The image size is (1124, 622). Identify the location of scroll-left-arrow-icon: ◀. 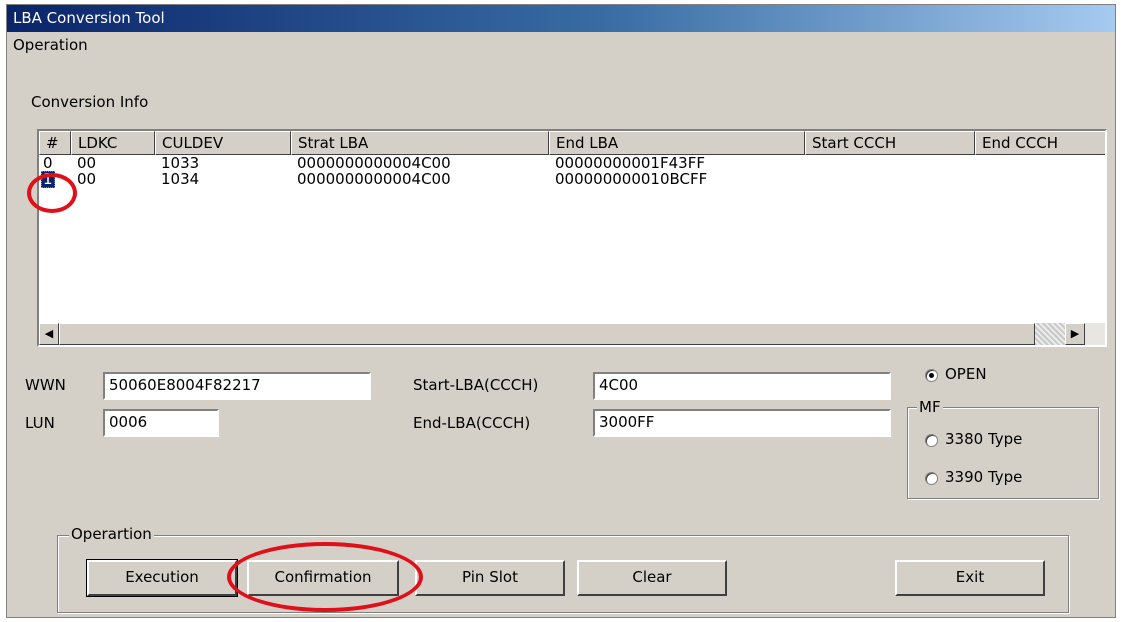
(49, 334).